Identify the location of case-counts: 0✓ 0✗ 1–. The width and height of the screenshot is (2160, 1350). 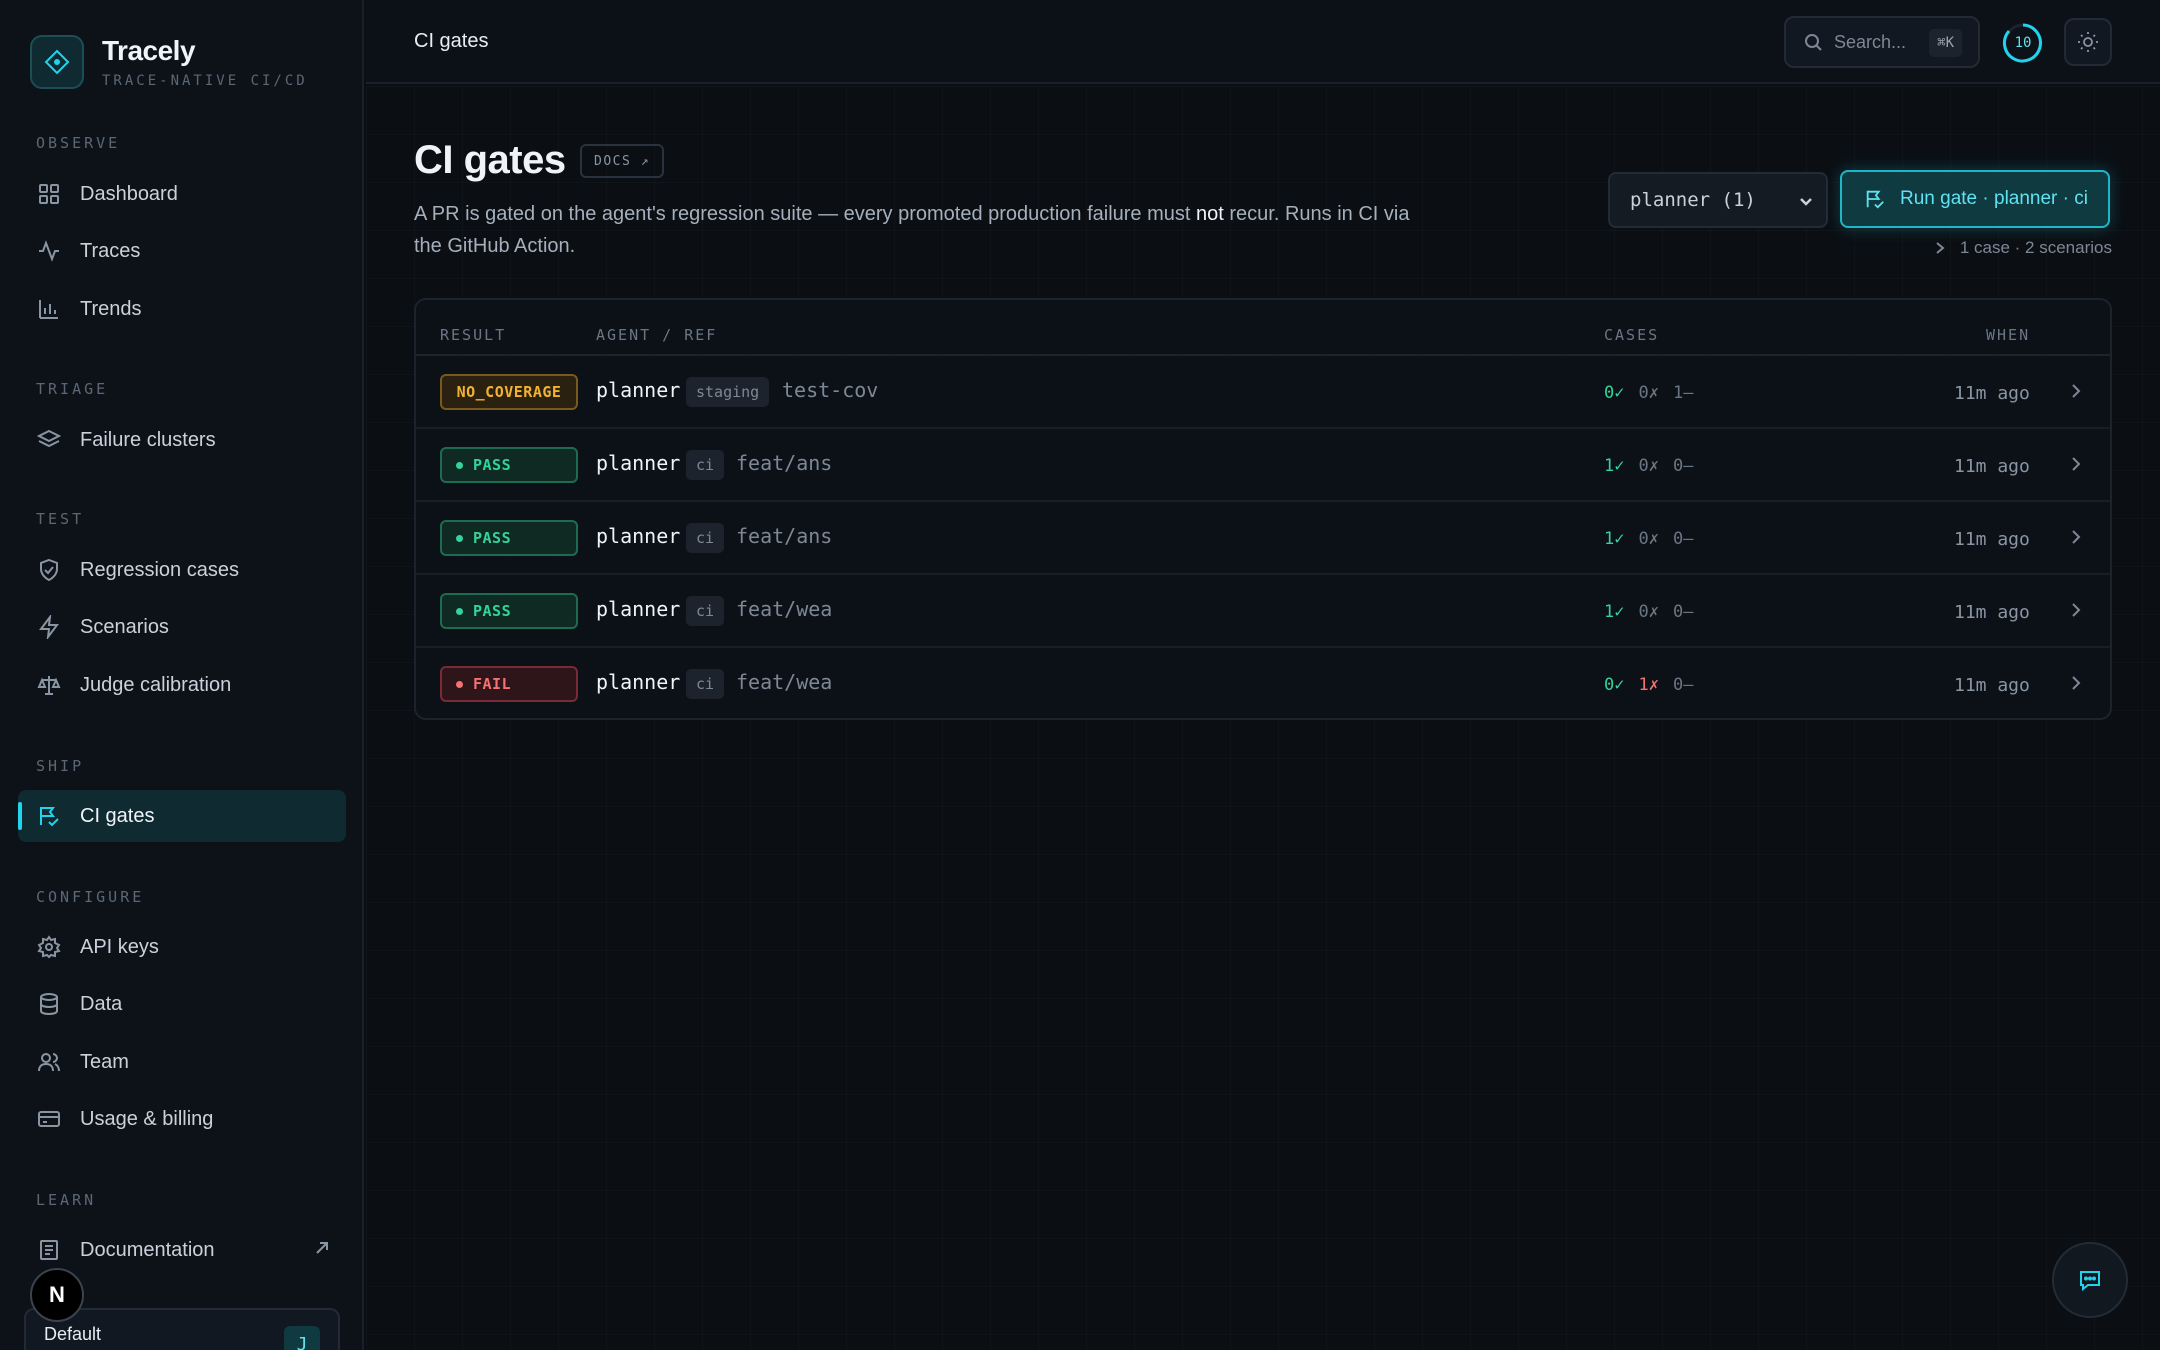
(1648, 393).